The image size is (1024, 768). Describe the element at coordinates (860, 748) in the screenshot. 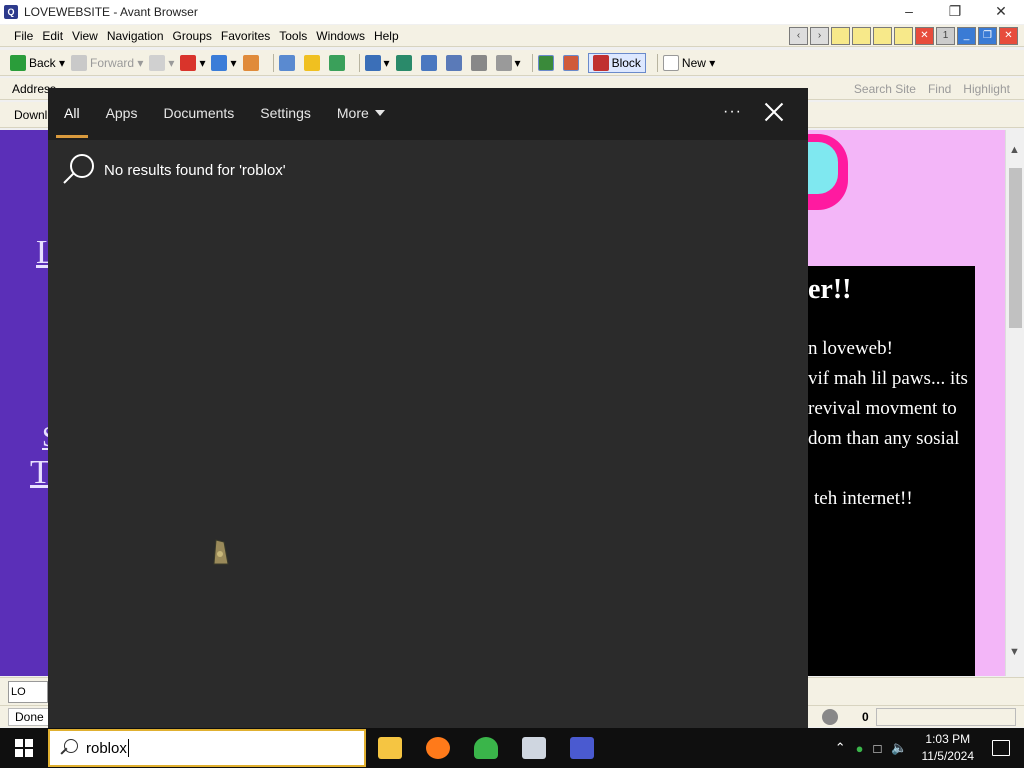

I see `people-tray-icon: ●` at that location.